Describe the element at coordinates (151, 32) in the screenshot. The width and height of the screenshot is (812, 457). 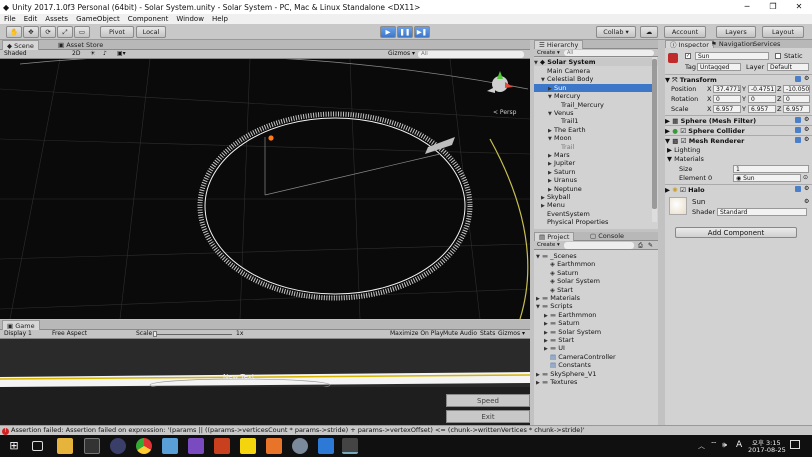
I see `local-button: Local` at that location.